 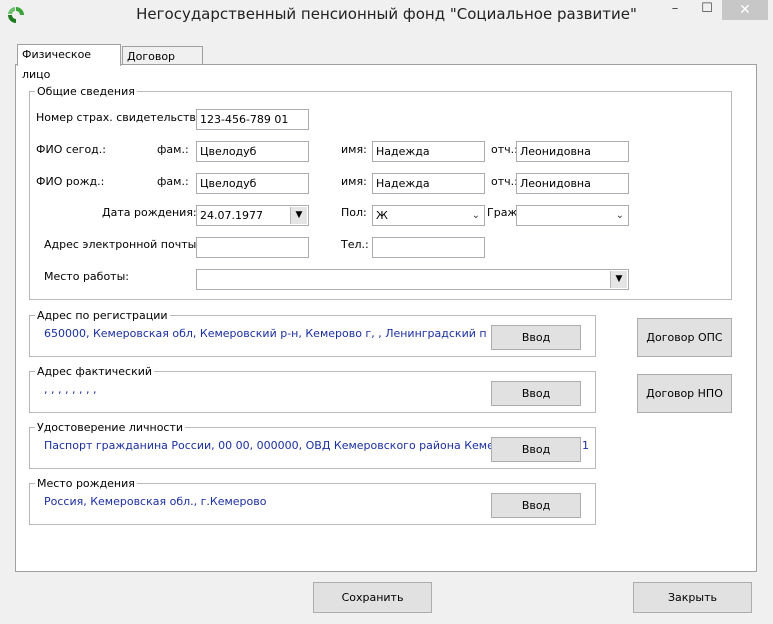 I want to click on dob-label: Дата рождения:, so click(x=149, y=212).